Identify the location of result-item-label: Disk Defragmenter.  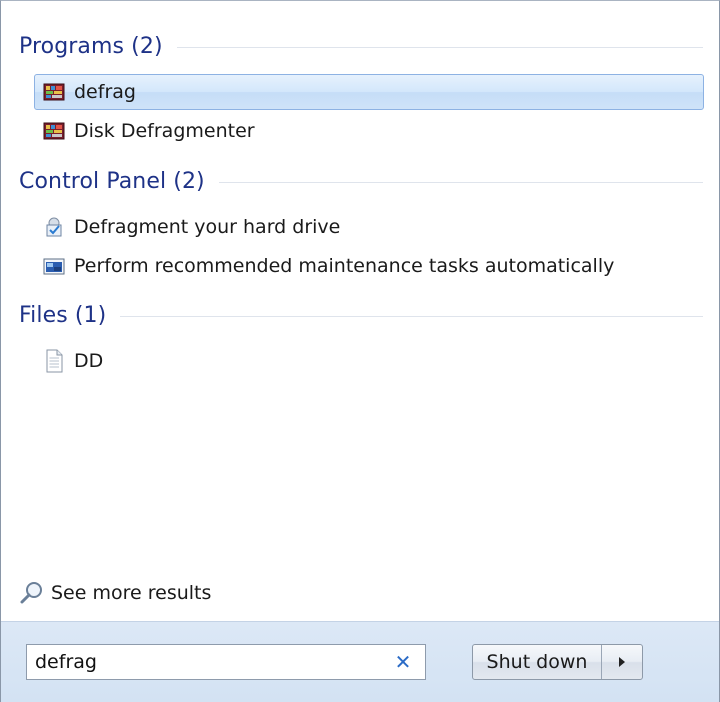
(164, 131).